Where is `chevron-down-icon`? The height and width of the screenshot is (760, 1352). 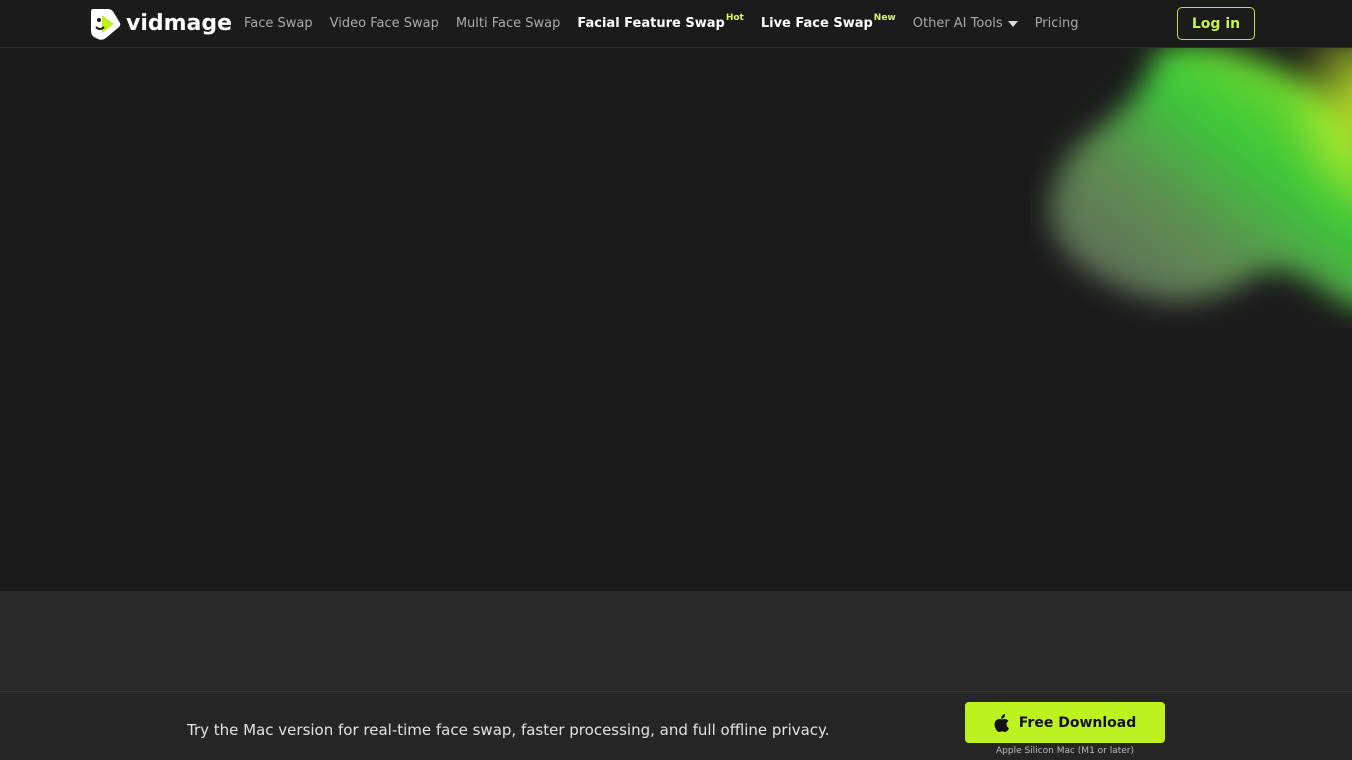
chevron-down-icon is located at coordinates (1012, 24).